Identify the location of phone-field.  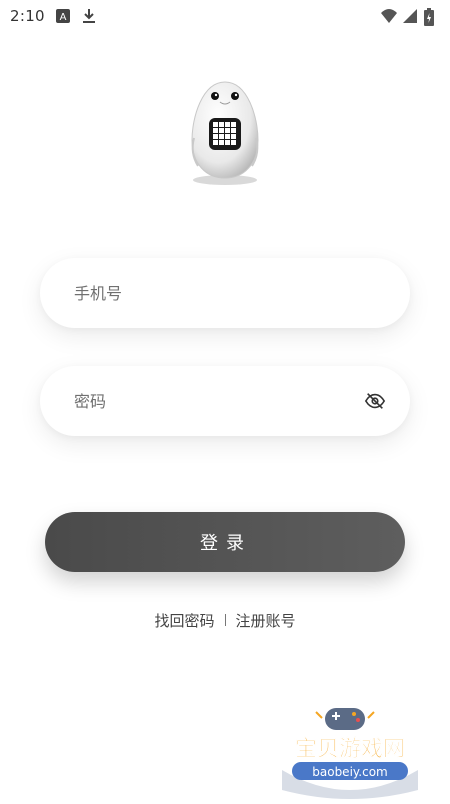
(225, 293).